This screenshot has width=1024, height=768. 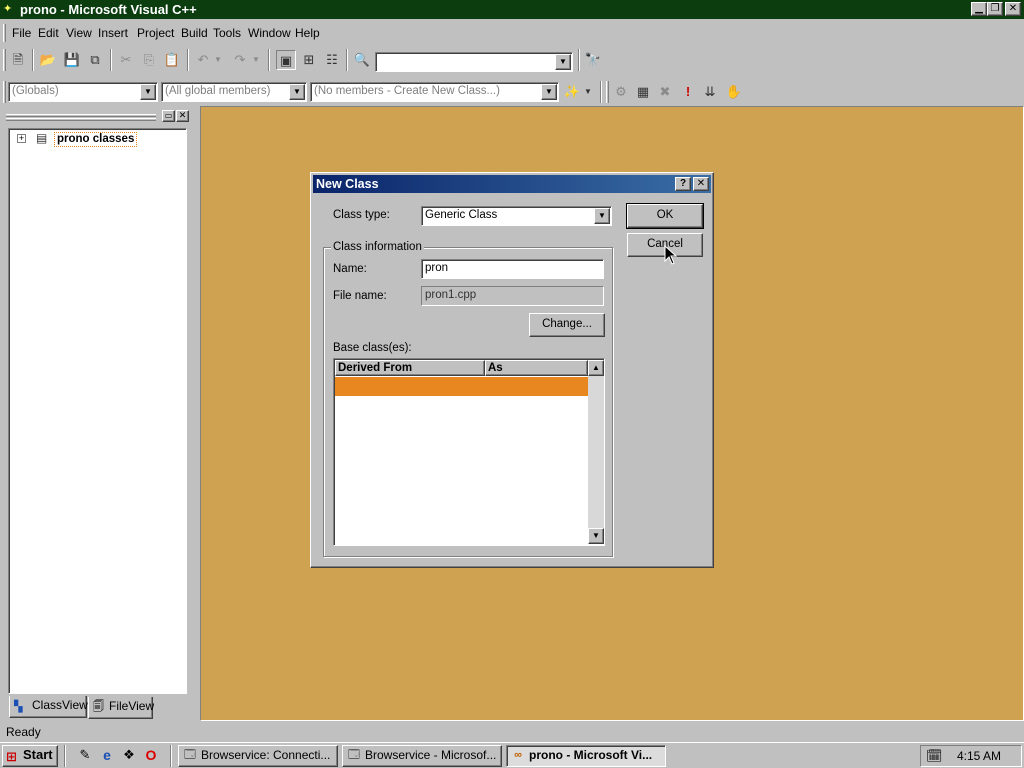 What do you see at coordinates (65, 756) in the screenshot?
I see `taskbar-separator` at bounding box center [65, 756].